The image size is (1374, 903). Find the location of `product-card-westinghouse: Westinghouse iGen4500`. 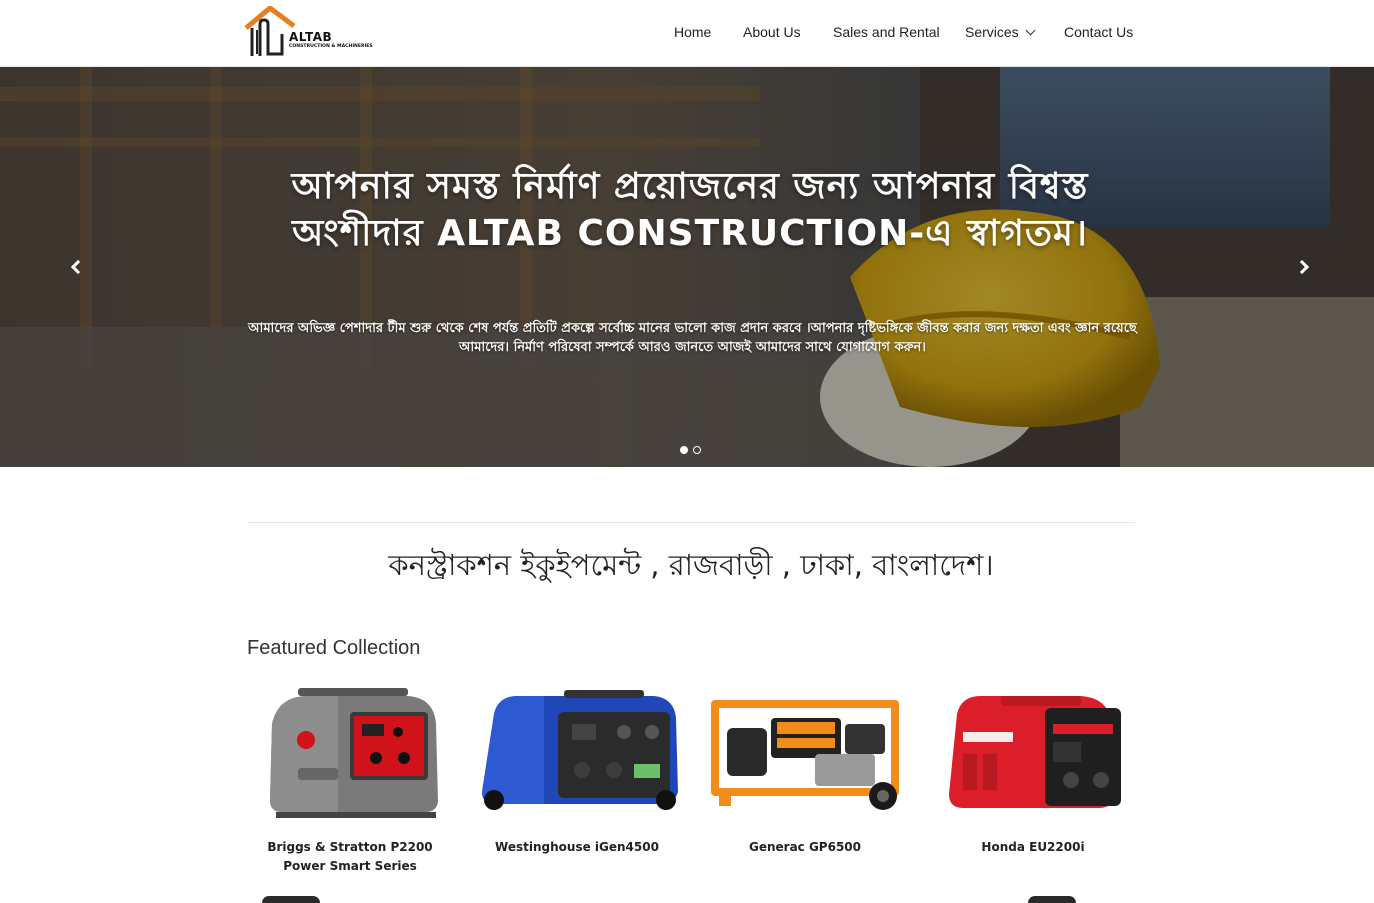

product-card-westinghouse: Westinghouse iGen4500 is located at coordinates (577, 770).